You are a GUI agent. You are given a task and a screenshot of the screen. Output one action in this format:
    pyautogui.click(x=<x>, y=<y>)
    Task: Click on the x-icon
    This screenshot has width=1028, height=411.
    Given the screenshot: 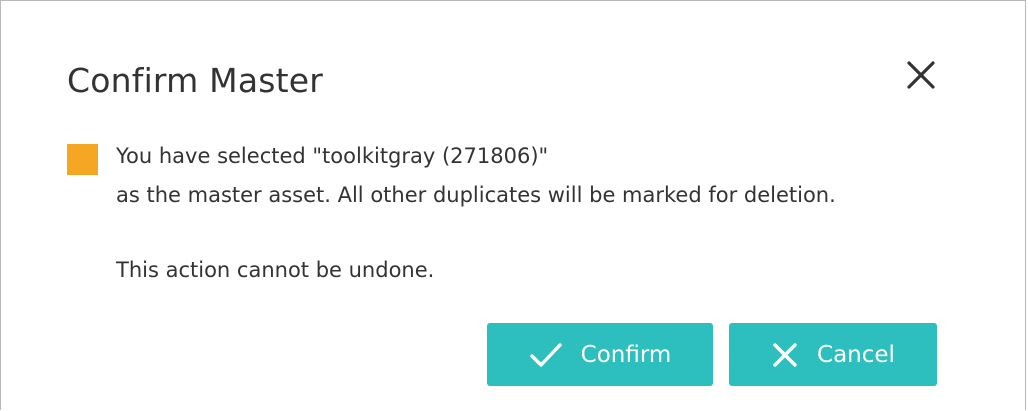 What is the action you would take?
    pyautogui.click(x=785, y=355)
    